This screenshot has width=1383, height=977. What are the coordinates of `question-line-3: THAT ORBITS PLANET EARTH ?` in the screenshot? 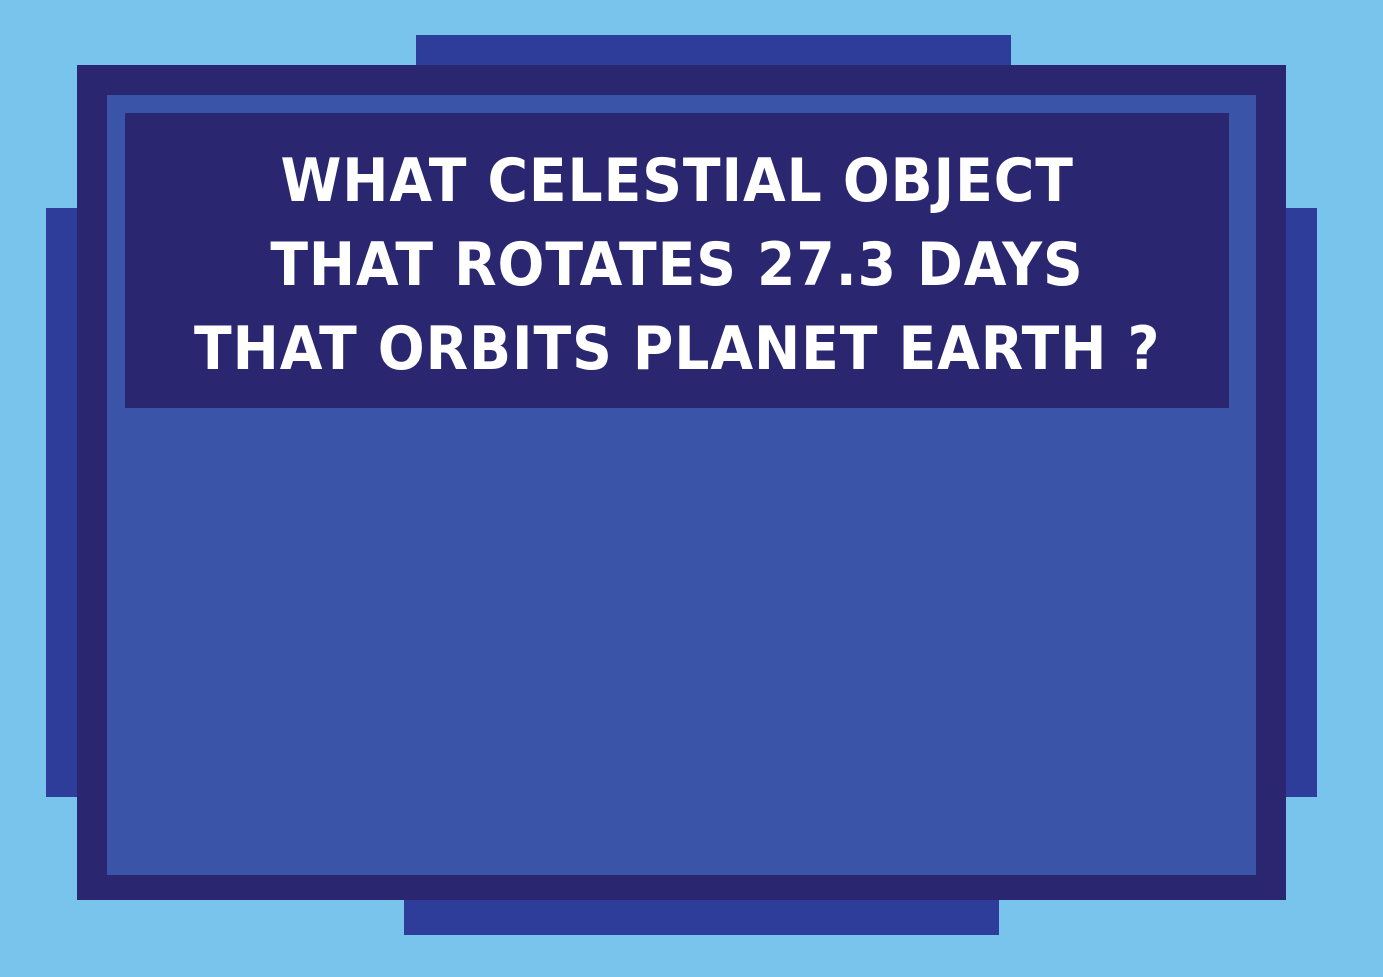 It's located at (677, 349).